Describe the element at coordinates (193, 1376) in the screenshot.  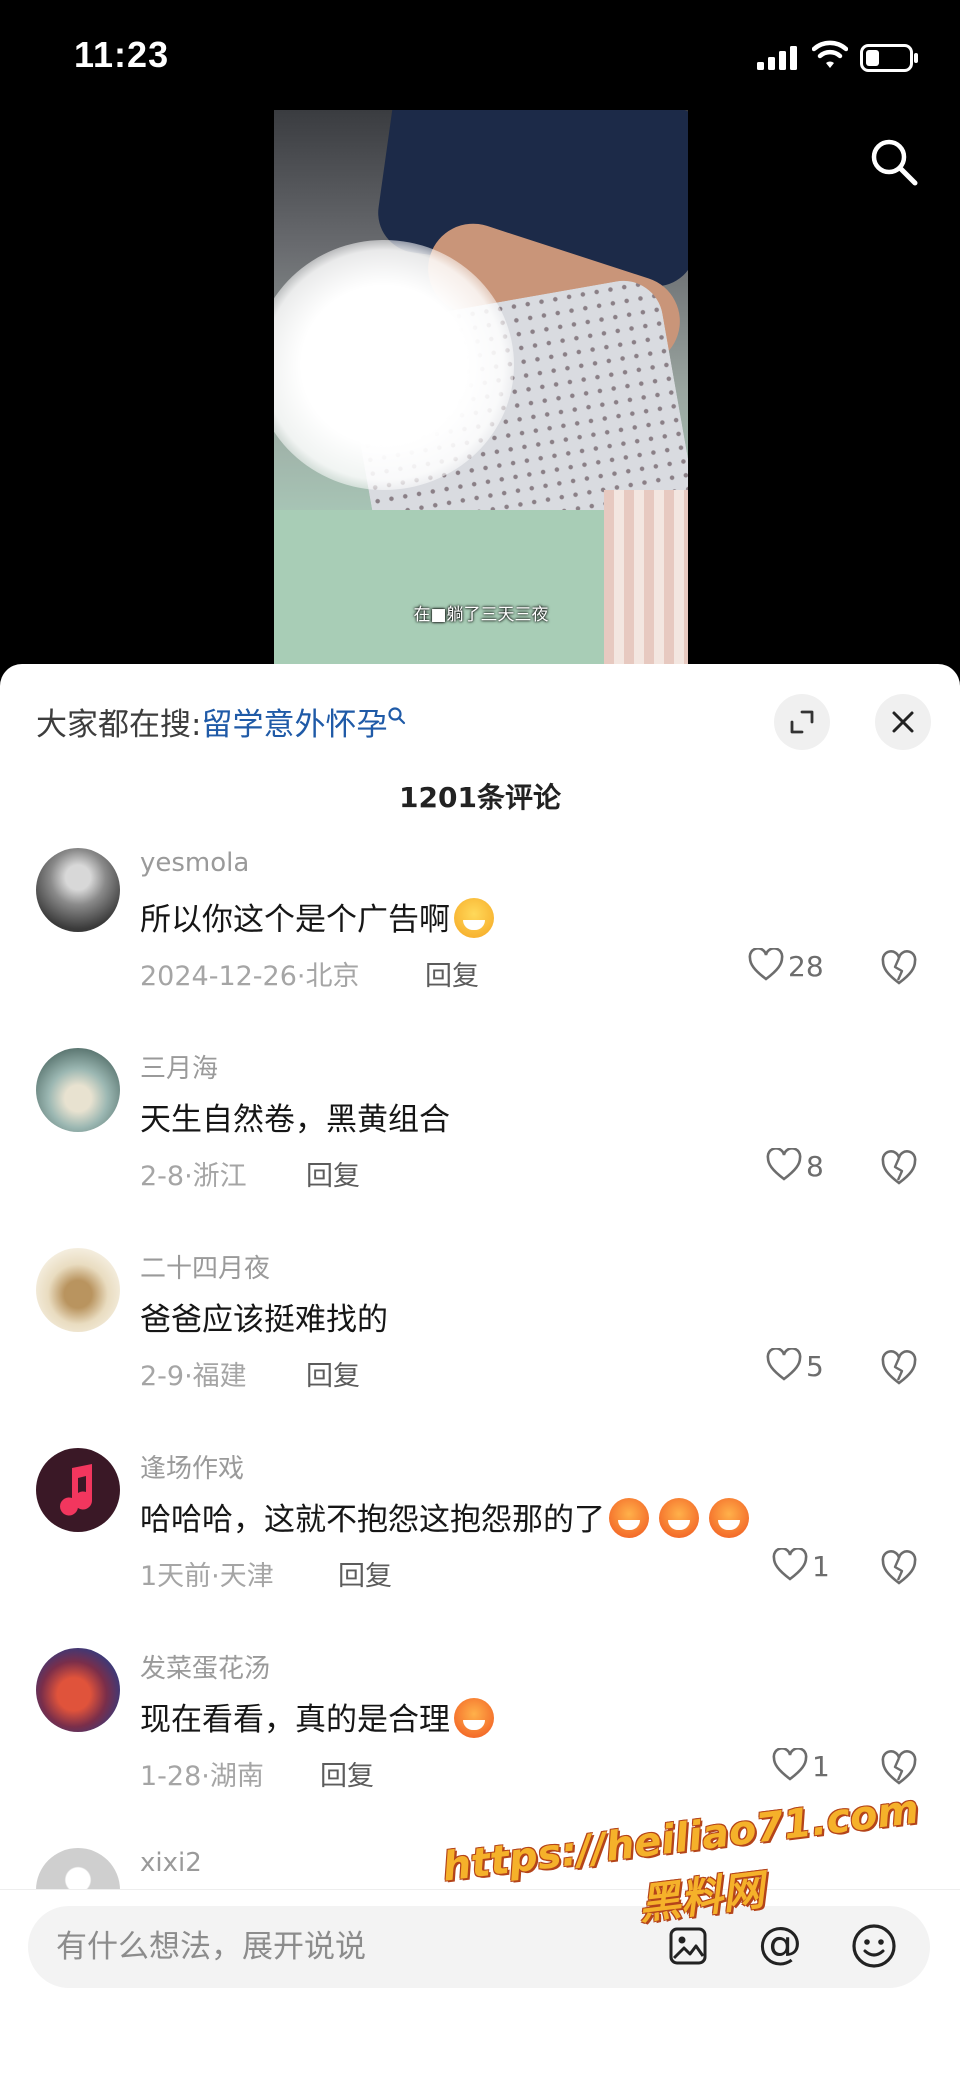
I see `comment-meta: 2-9·福建` at that location.